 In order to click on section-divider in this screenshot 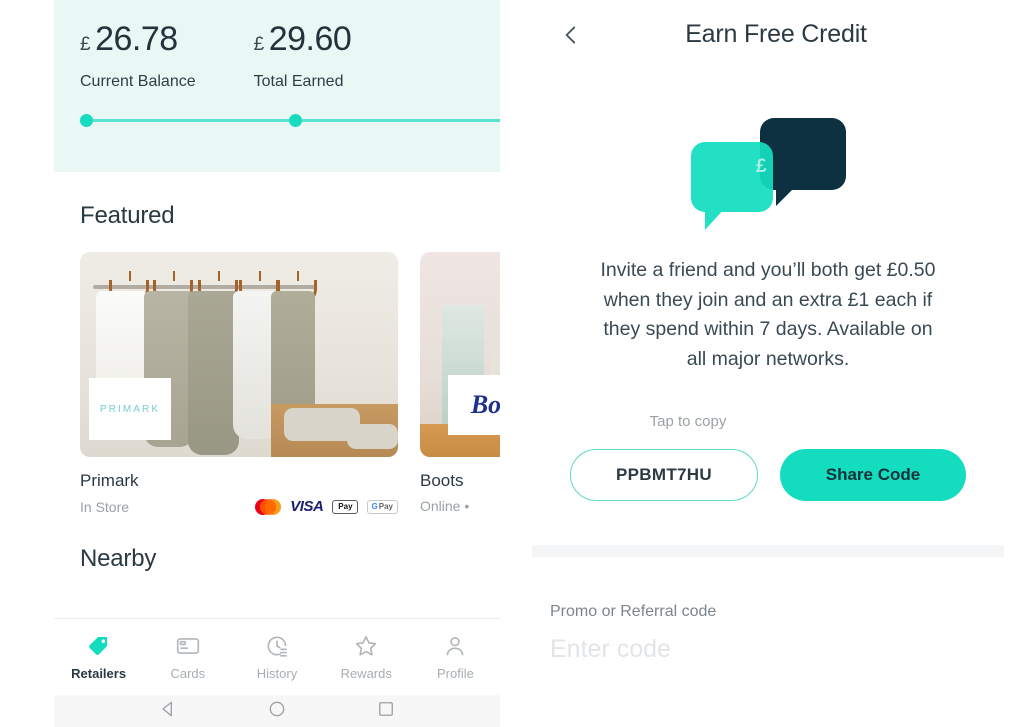, I will do `click(768, 550)`.